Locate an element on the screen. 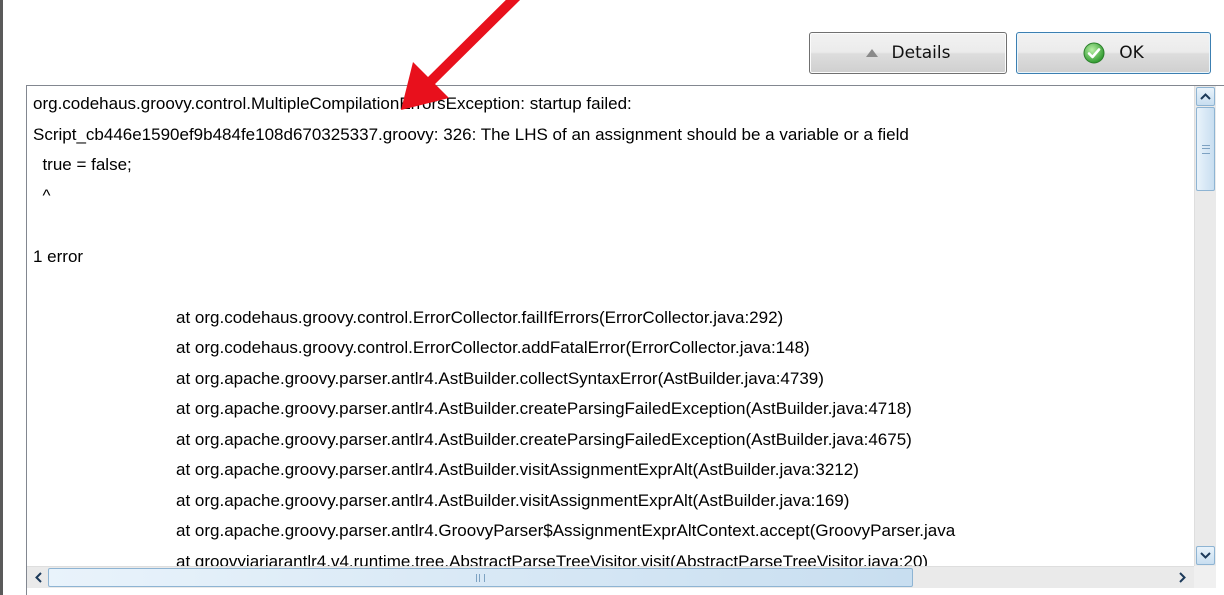 The width and height of the screenshot is (1224, 595). vertical-scrollbar is located at coordinates (1205, 326).